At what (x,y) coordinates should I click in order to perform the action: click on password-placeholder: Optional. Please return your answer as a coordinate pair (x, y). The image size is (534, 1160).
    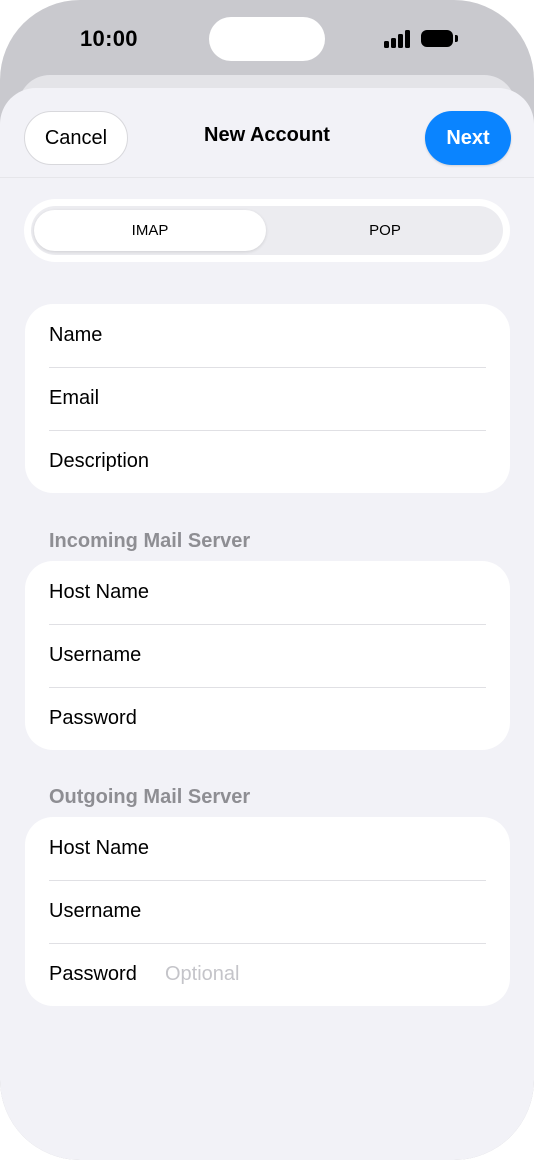
    Looking at the image, I should click on (202, 974).